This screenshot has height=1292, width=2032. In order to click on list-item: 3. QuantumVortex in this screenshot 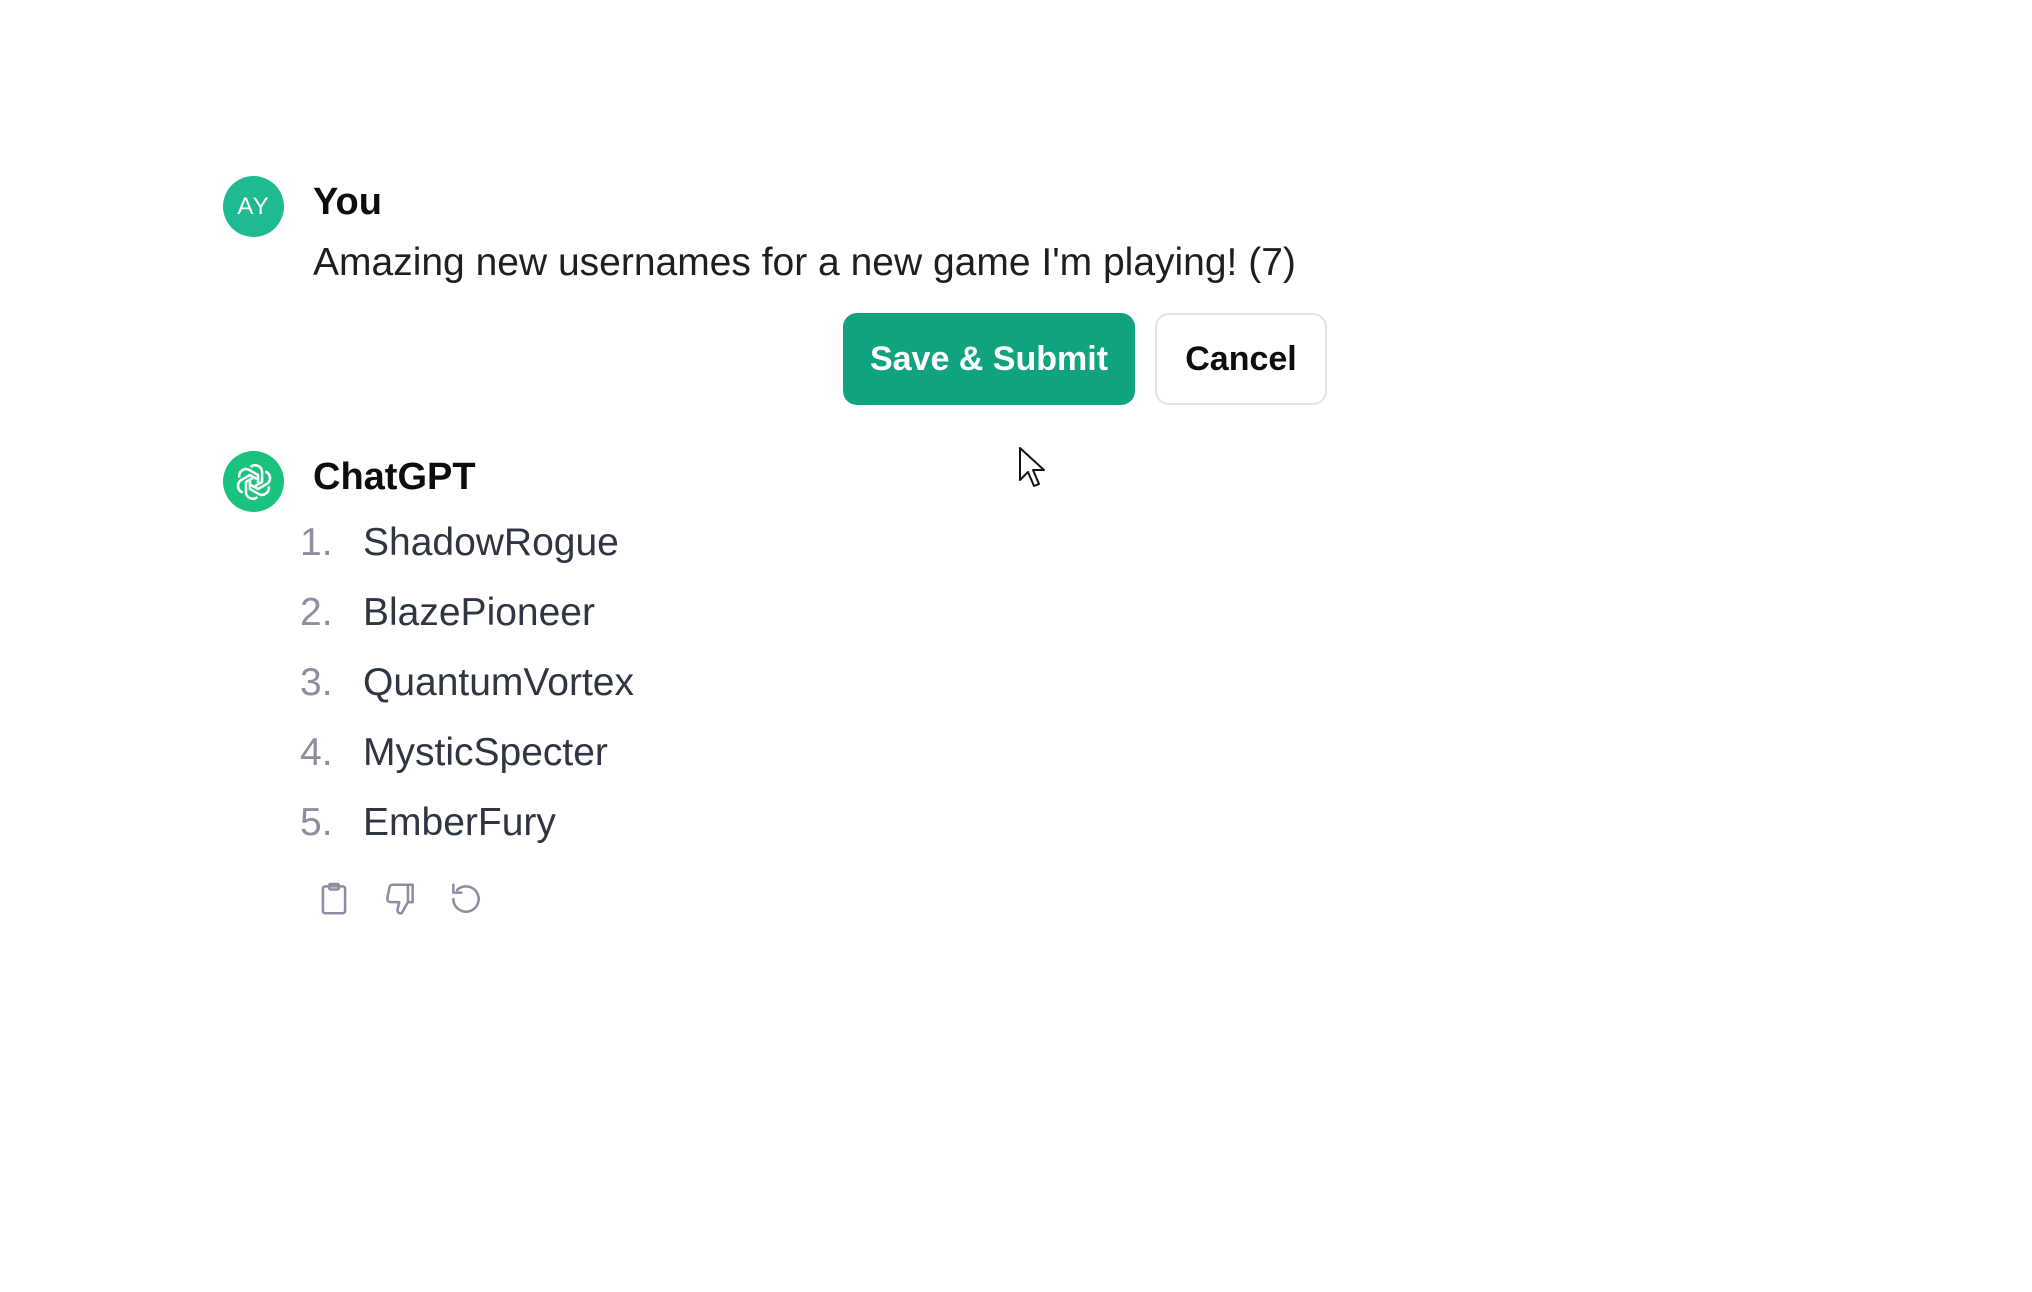, I will do `click(467, 690)`.